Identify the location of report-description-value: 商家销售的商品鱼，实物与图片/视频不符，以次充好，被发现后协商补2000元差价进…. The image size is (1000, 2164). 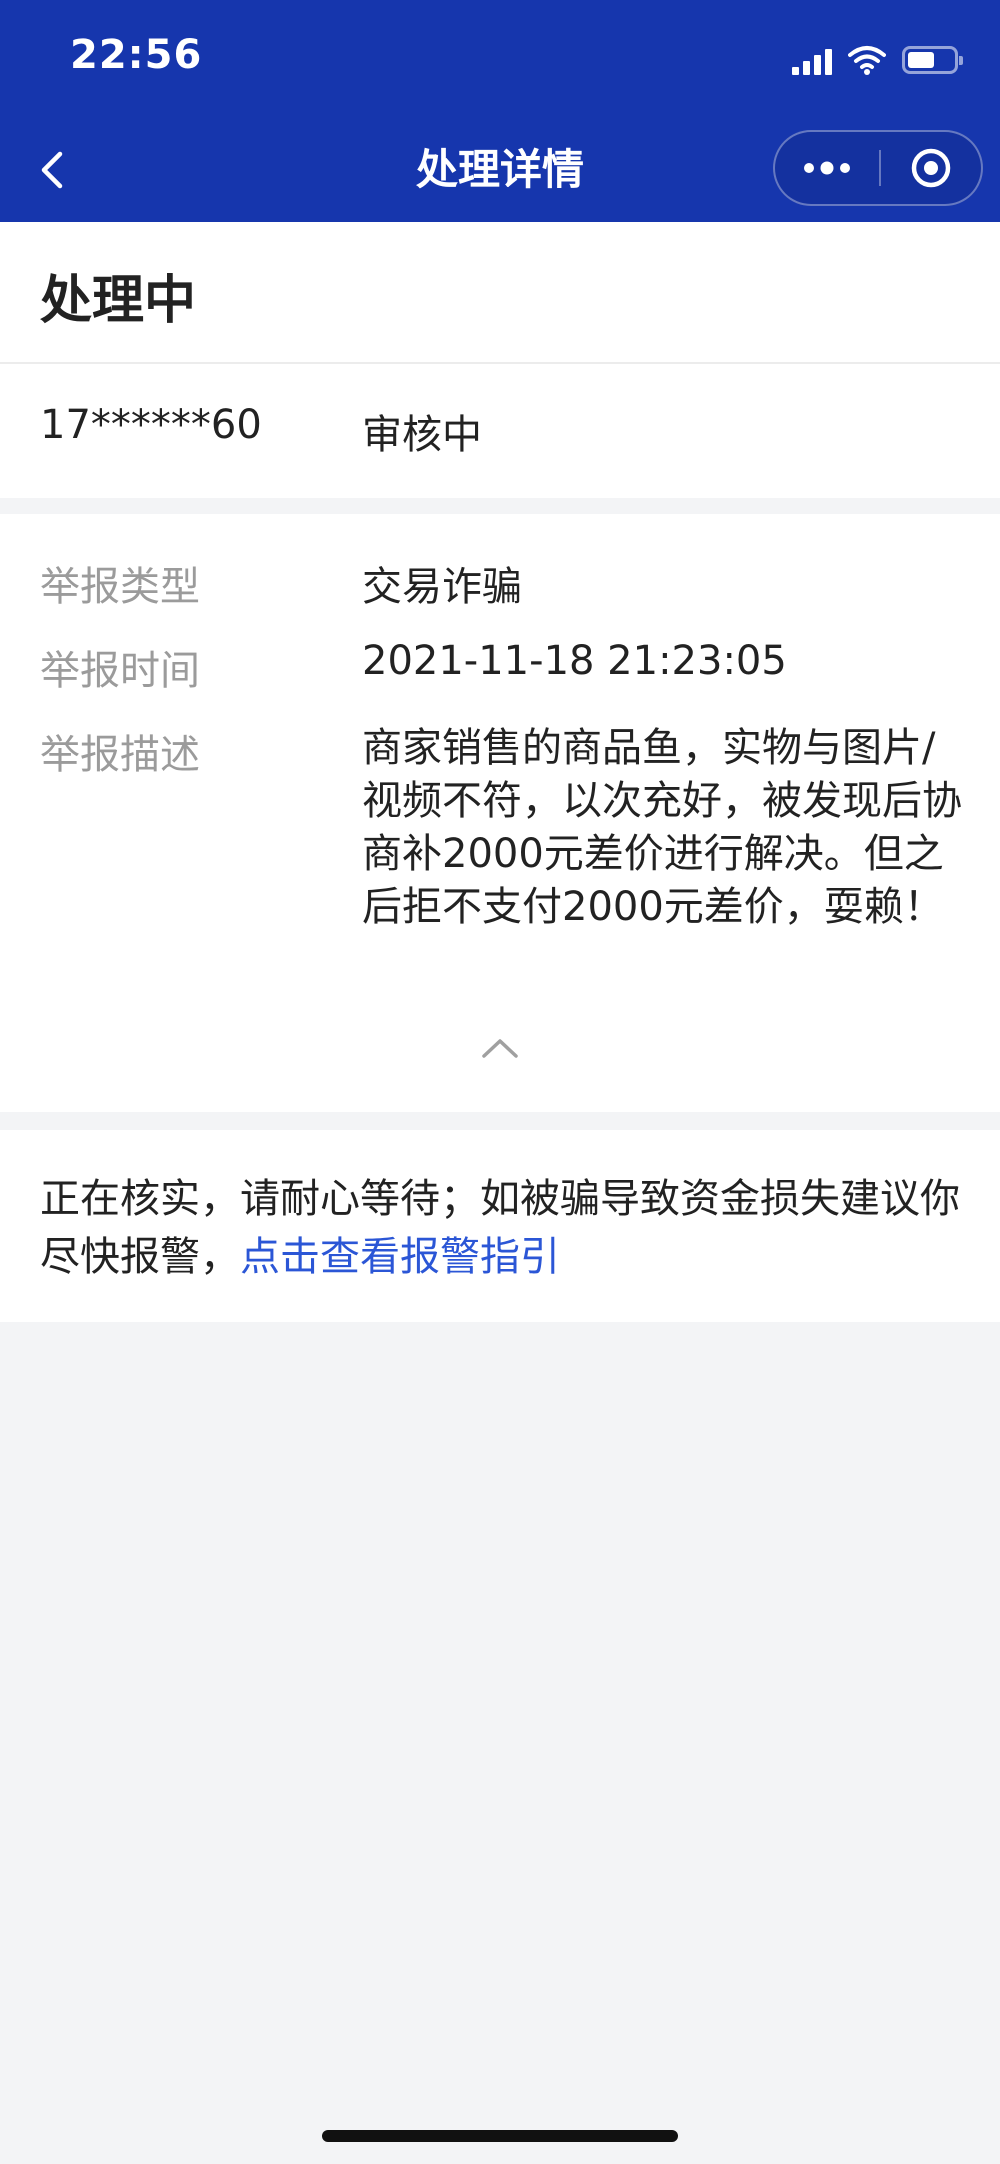
(662, 827).